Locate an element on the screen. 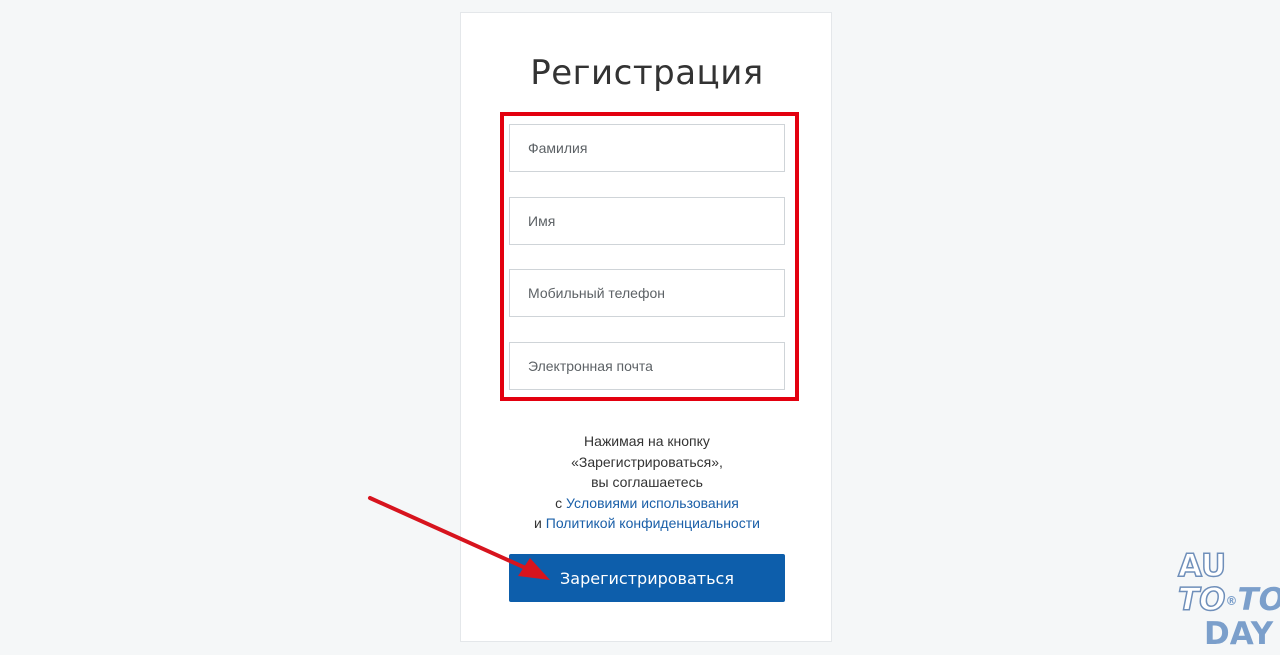  agreement-line-1: Нажимая на кнопку is located at coordinates (647, 441).